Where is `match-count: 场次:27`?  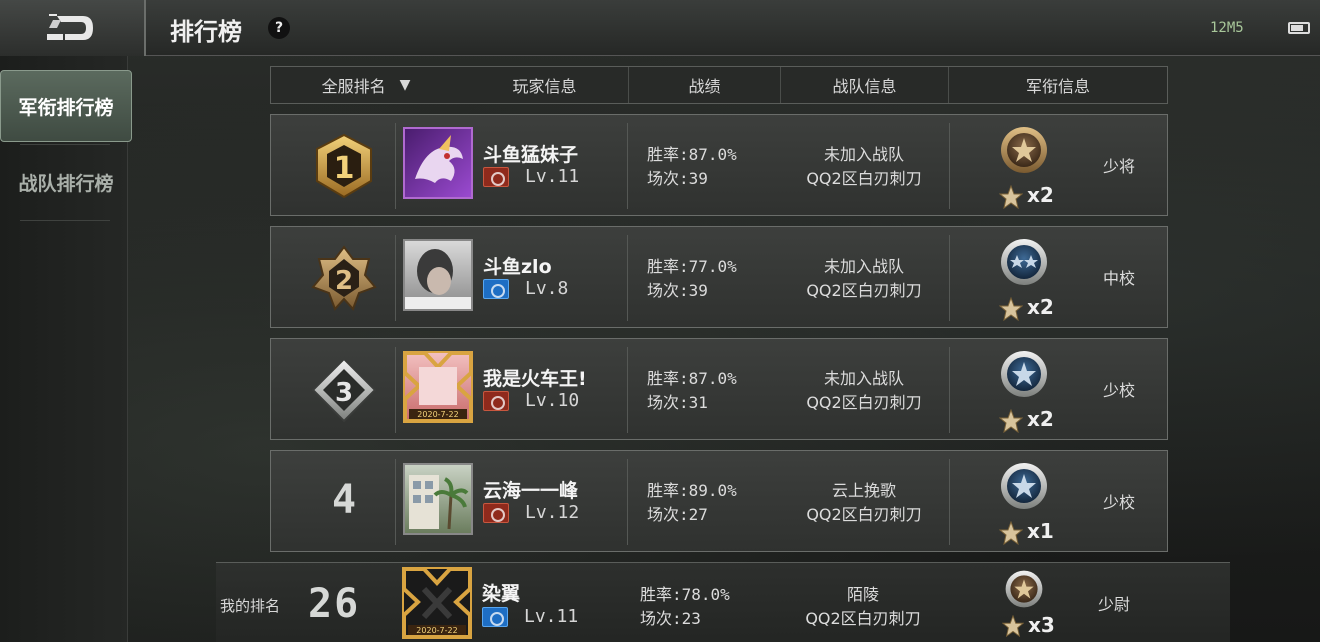 match-count: 场次:27 is located at coordinates (677, 514).